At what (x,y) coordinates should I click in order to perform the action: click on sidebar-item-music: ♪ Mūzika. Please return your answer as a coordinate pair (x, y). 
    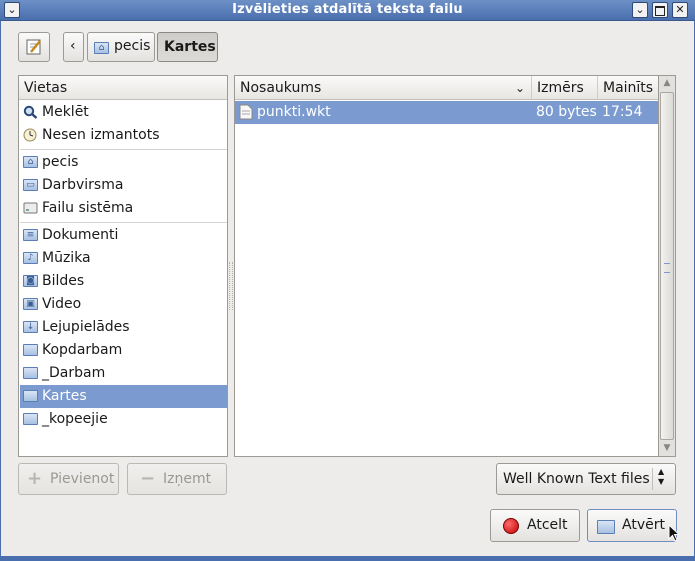
    Looking at the image, I should click on (123, 258).